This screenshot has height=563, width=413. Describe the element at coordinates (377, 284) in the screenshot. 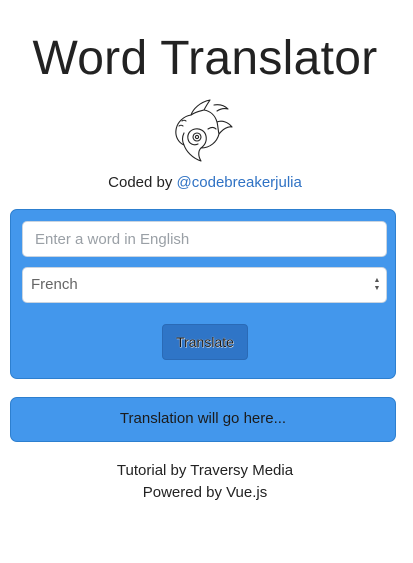

I see `select-arrows-icon: ▲ ▼` at that location.